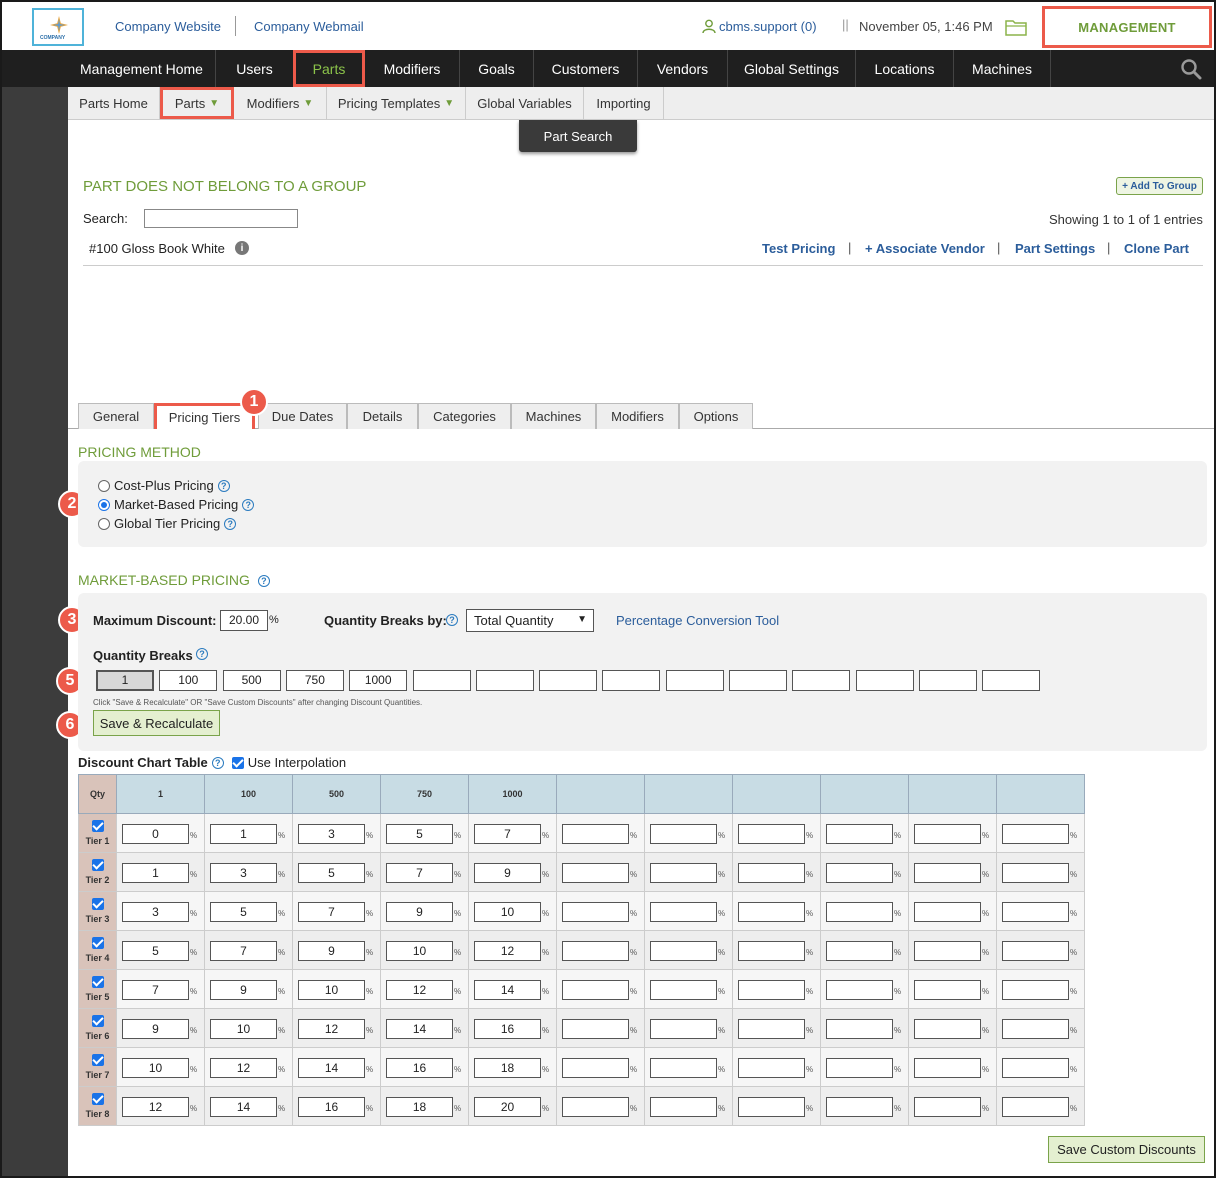 The height and width of the screenshot is (1178, 1216). Describe the element at coordinates (697, 620) in the screenshot. I see `percentage-conversion-tool-link: Percentage Conversion Tool` at that location.